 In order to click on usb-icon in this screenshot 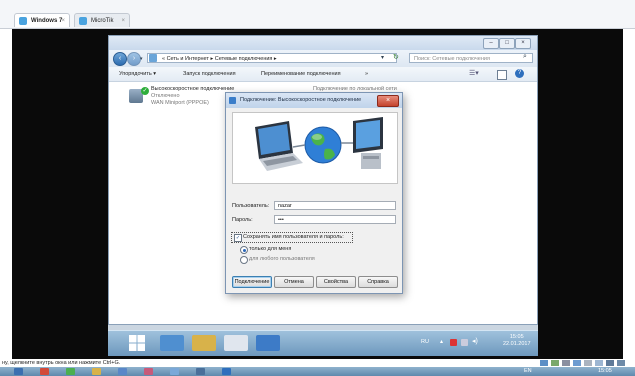, I will do `click(566, 363)`.